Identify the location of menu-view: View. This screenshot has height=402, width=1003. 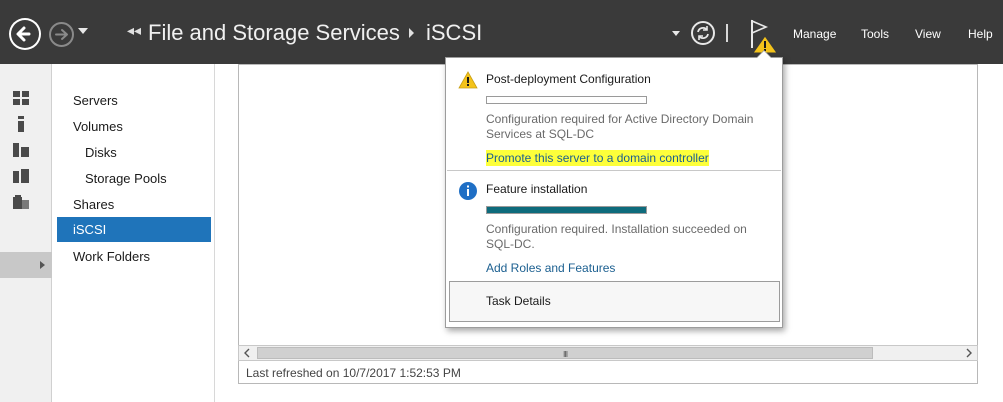
(928, 34).